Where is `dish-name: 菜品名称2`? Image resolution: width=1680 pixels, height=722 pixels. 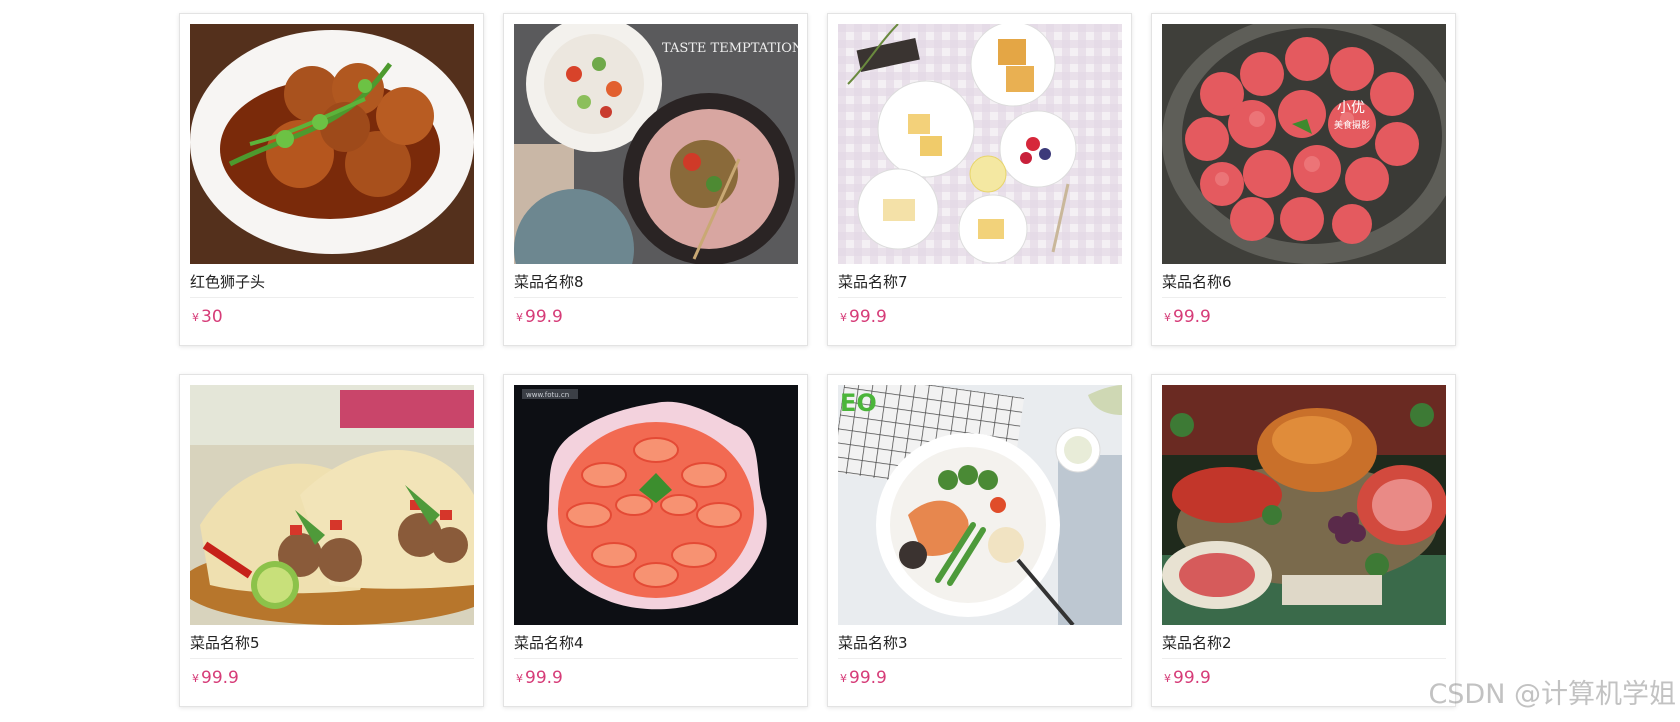
dish-name: 菜品名称2 is located at coordinates (1304, 643).